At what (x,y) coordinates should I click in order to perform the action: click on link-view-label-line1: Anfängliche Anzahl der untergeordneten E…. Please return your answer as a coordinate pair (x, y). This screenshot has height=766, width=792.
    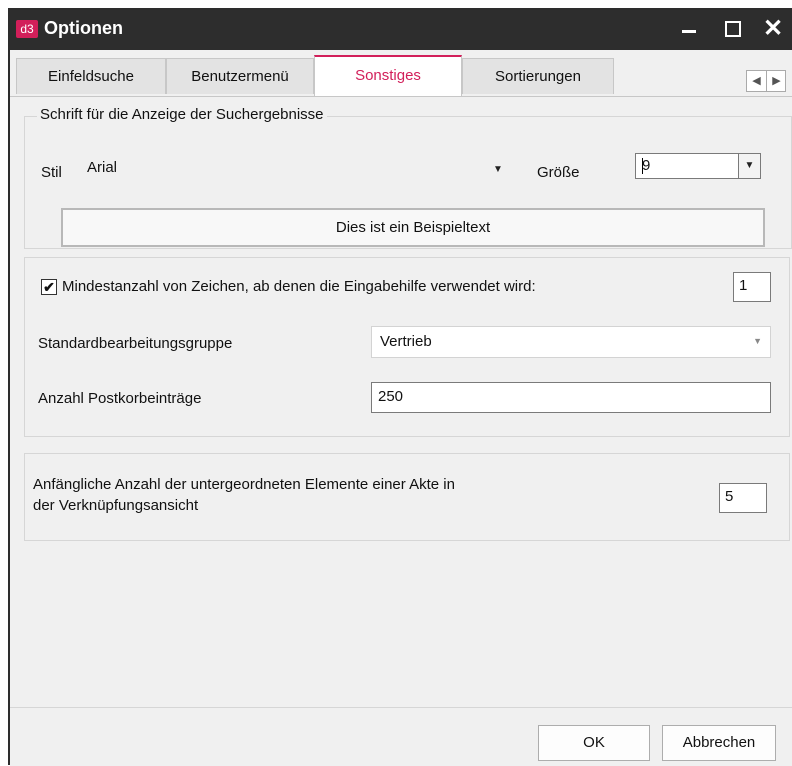
    Looking at the image, I should click on (244, 484).